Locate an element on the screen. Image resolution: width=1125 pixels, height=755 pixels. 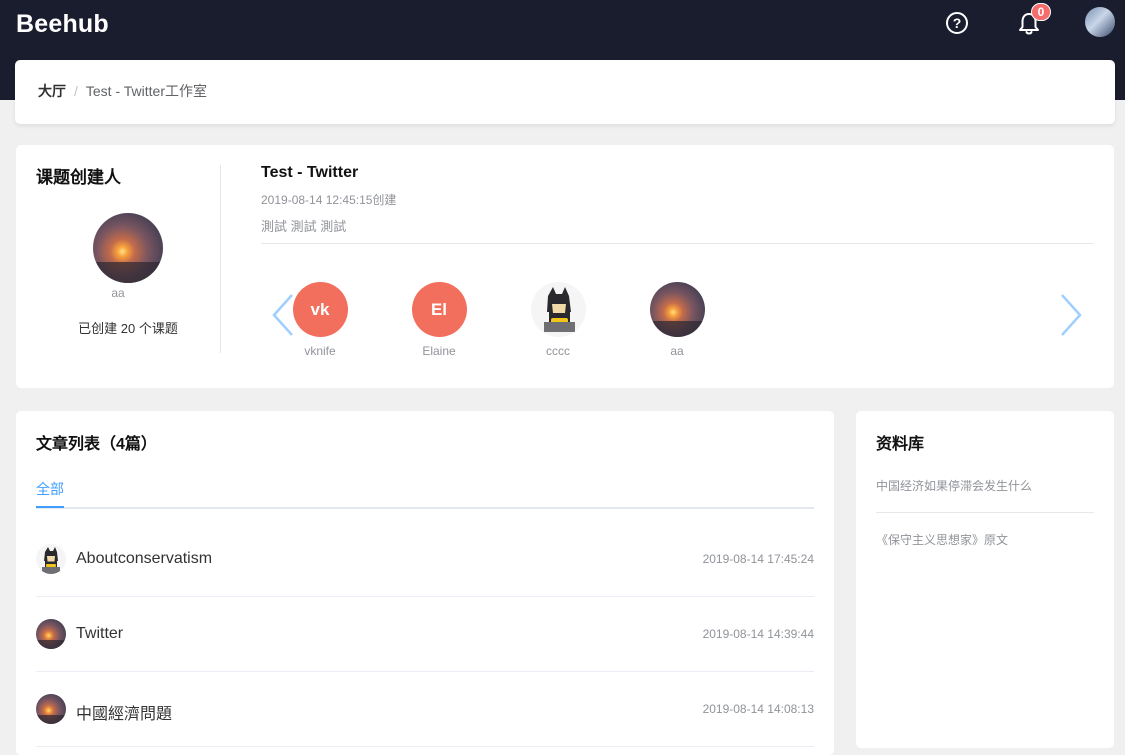
vertical-divider is located at coordinates (220, 259).